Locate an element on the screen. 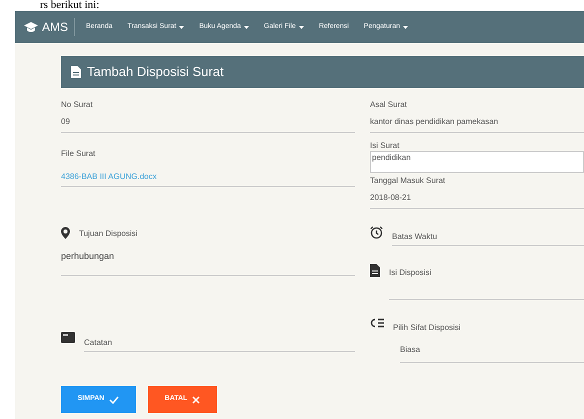 The image size is (584, 419). list-icon is located at coordinates (377, 323).